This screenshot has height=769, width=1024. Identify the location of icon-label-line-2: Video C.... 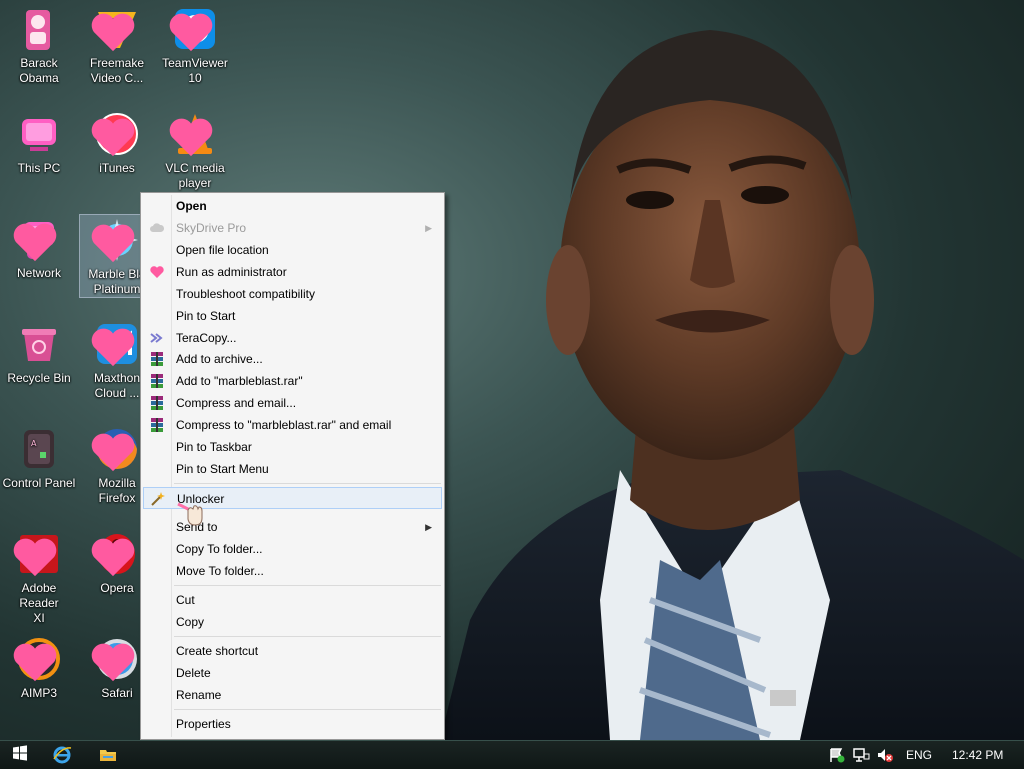
(117, 78).